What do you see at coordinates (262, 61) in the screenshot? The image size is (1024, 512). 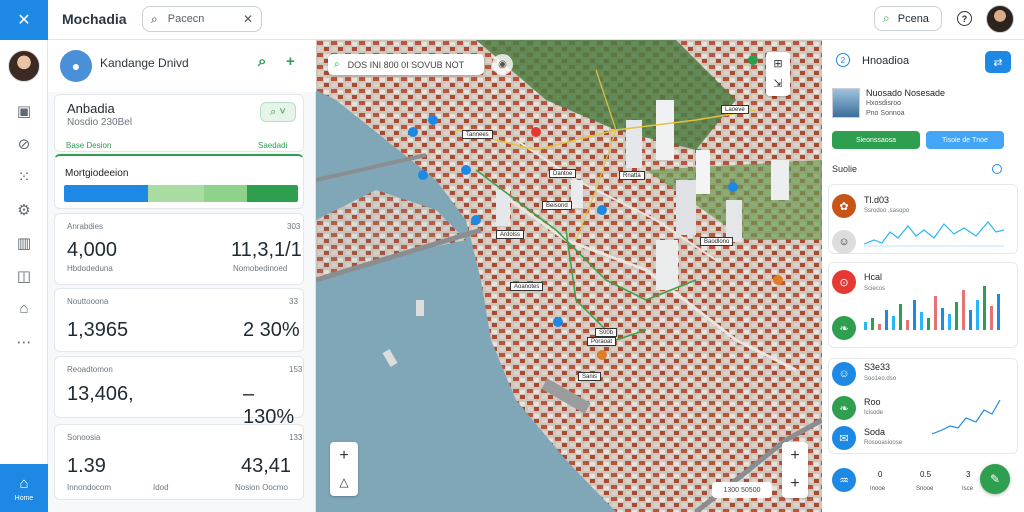 I see `search-icon: ⌕` at bounding box center [262, 61].